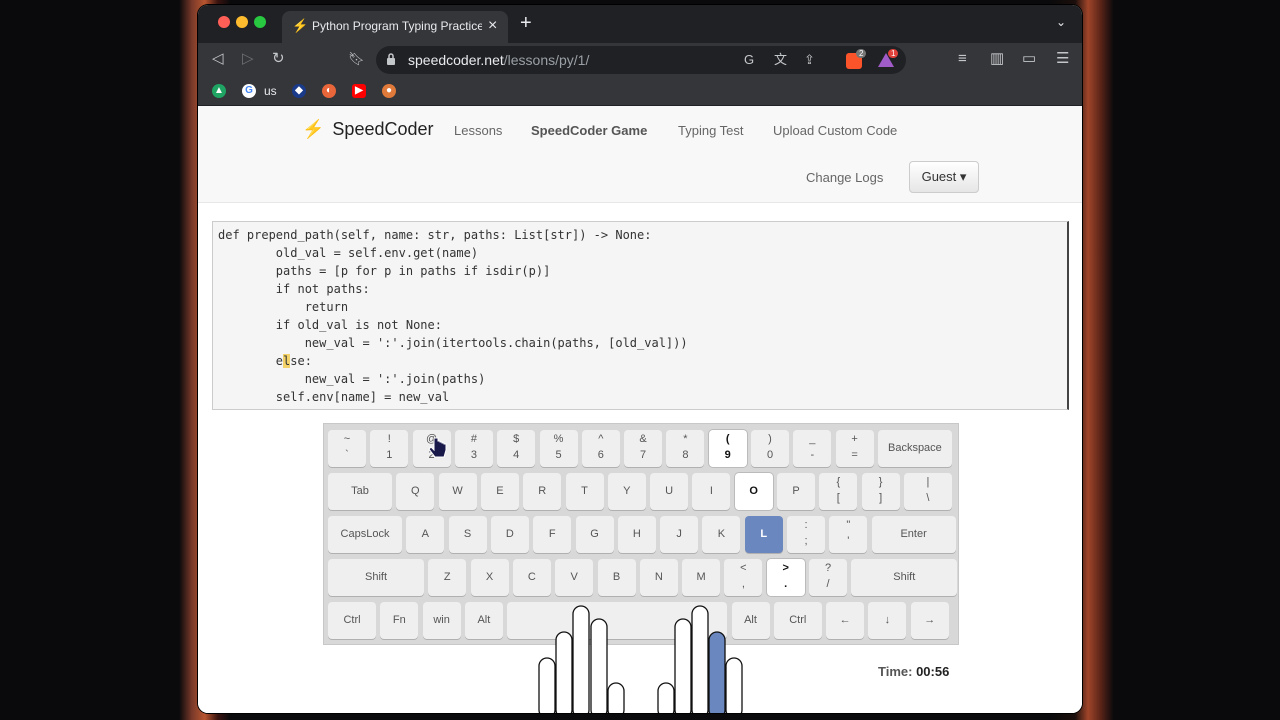 The height and width of the screenshot is (720, 1280). What do you see at coordinates (473, 448) in the screenshot?
I see `key-3: #3` at bounding box center [473, 448].